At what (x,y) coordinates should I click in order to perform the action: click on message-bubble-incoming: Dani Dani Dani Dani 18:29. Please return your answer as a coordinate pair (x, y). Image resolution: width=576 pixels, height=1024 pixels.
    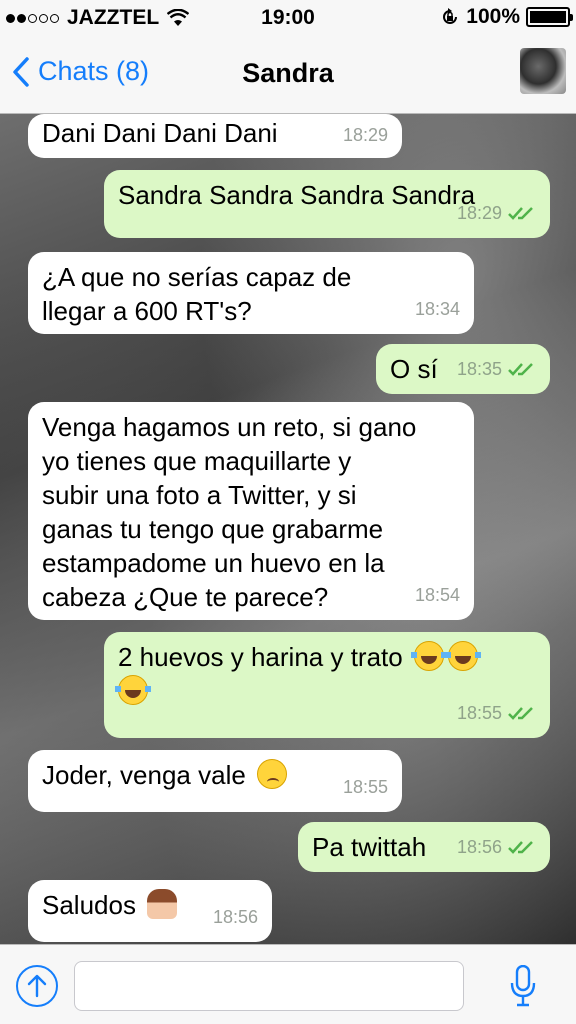
    Looking at the image, I should click on (215, 136).